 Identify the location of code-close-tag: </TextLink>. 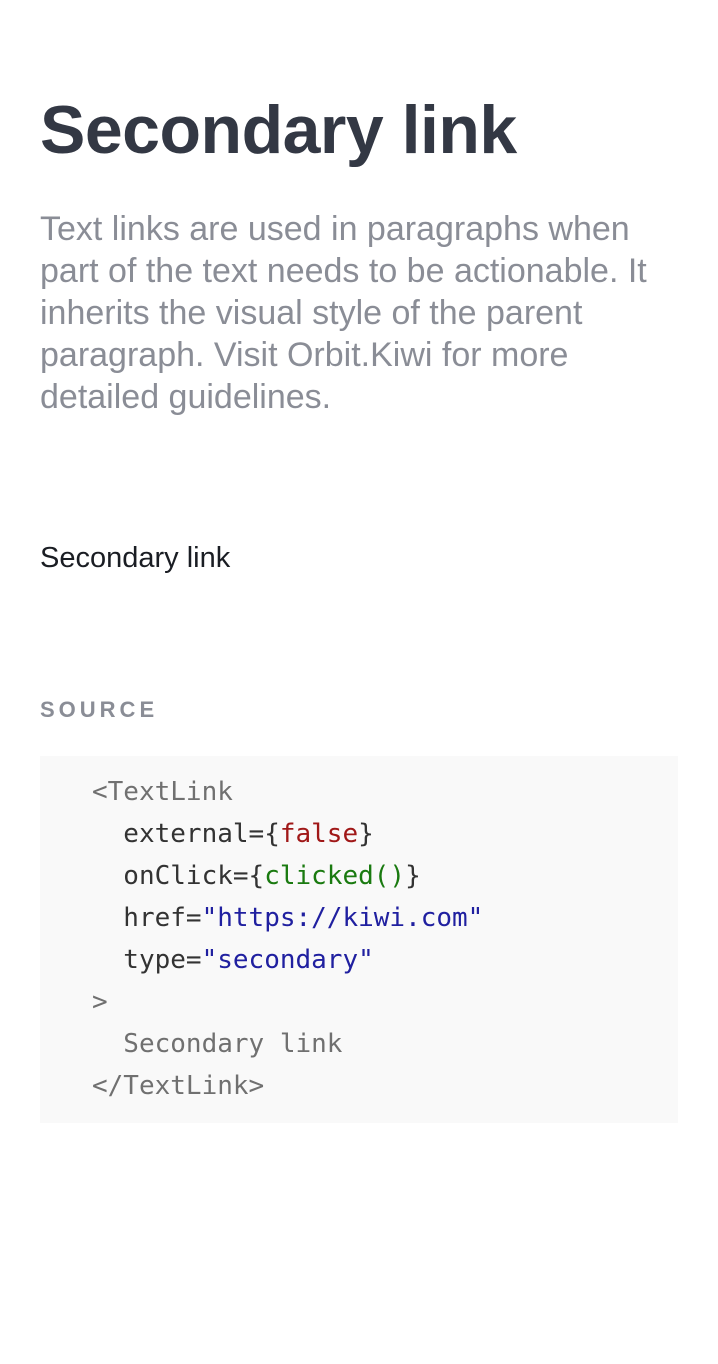
(178, 1086).